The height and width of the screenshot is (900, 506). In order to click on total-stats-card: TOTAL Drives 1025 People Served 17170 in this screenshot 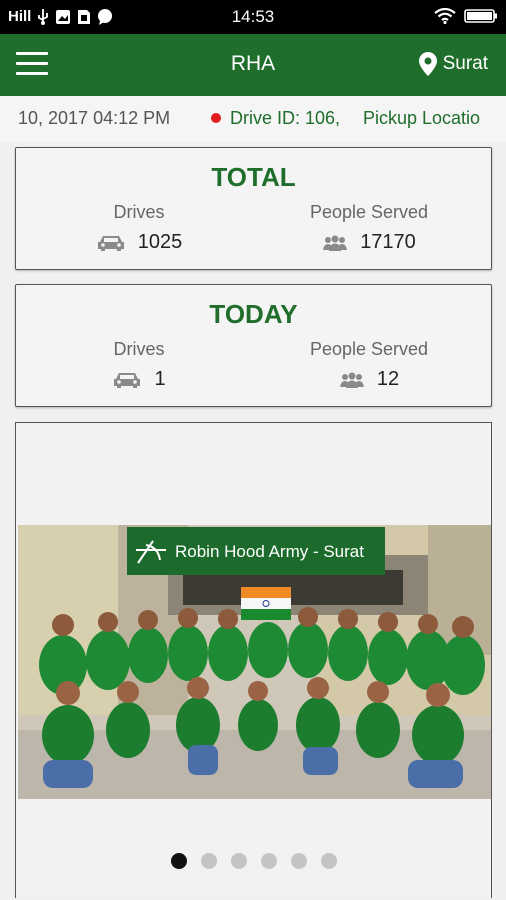, I will do `click(253, 208)`.